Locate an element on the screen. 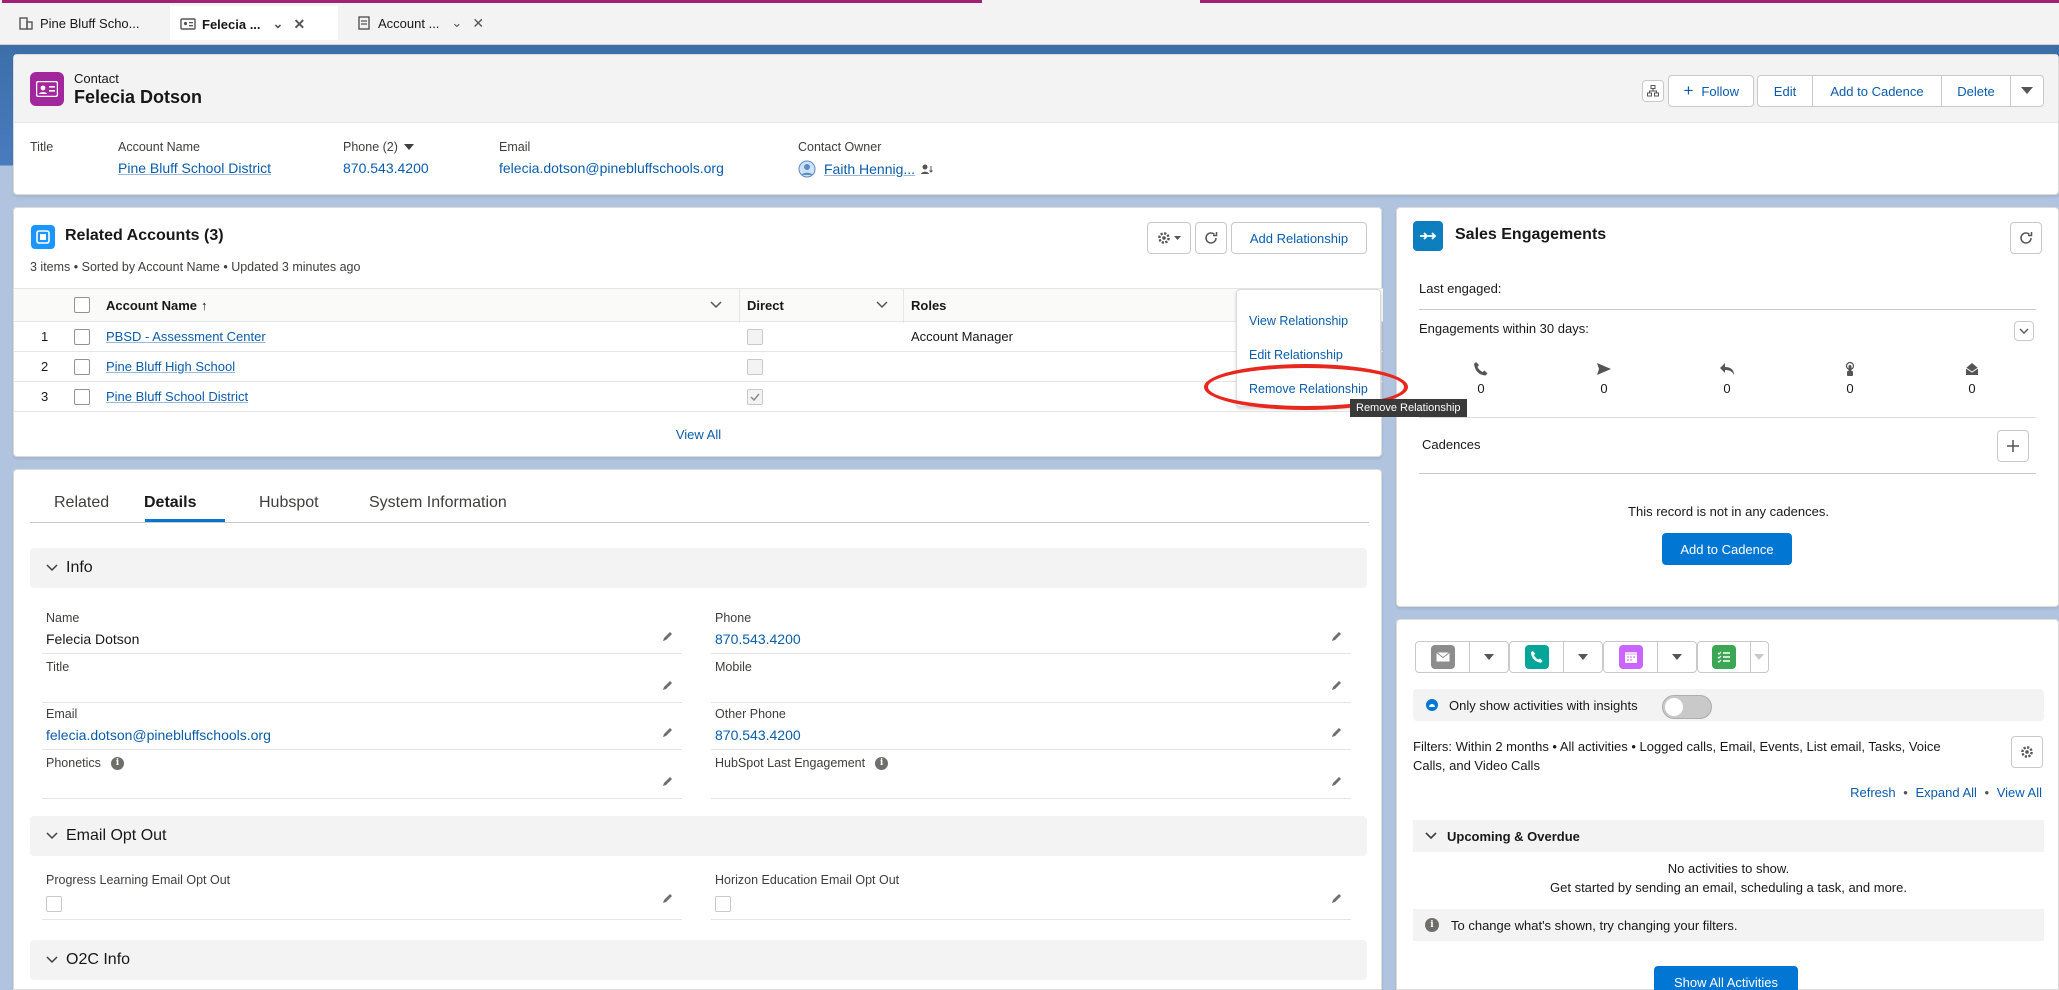 This screenshot has height=990, width=2059. account-link: PBSD - Assessment Center is located at coordinates (186, 336).